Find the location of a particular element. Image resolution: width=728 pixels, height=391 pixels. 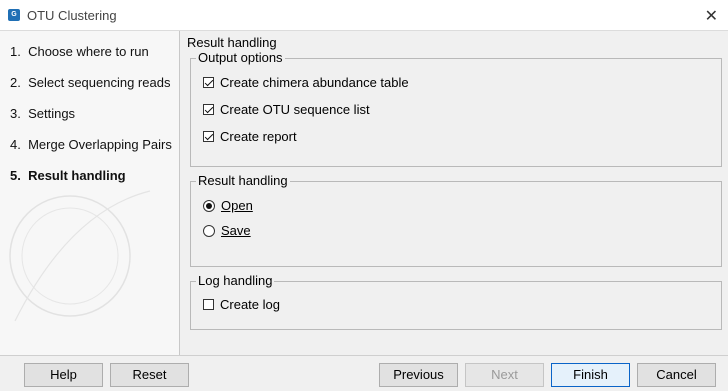

decorative-watermark is located at coordinates (80, 256).